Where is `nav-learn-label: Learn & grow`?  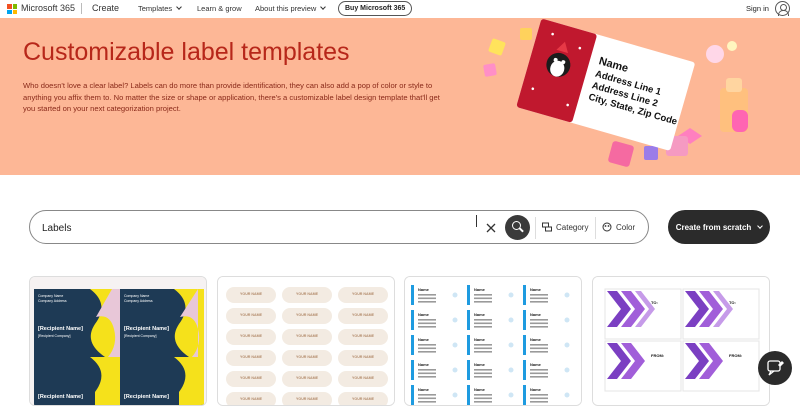 nav-learn-label: Learn & grow is located at coordinates (219, 8).